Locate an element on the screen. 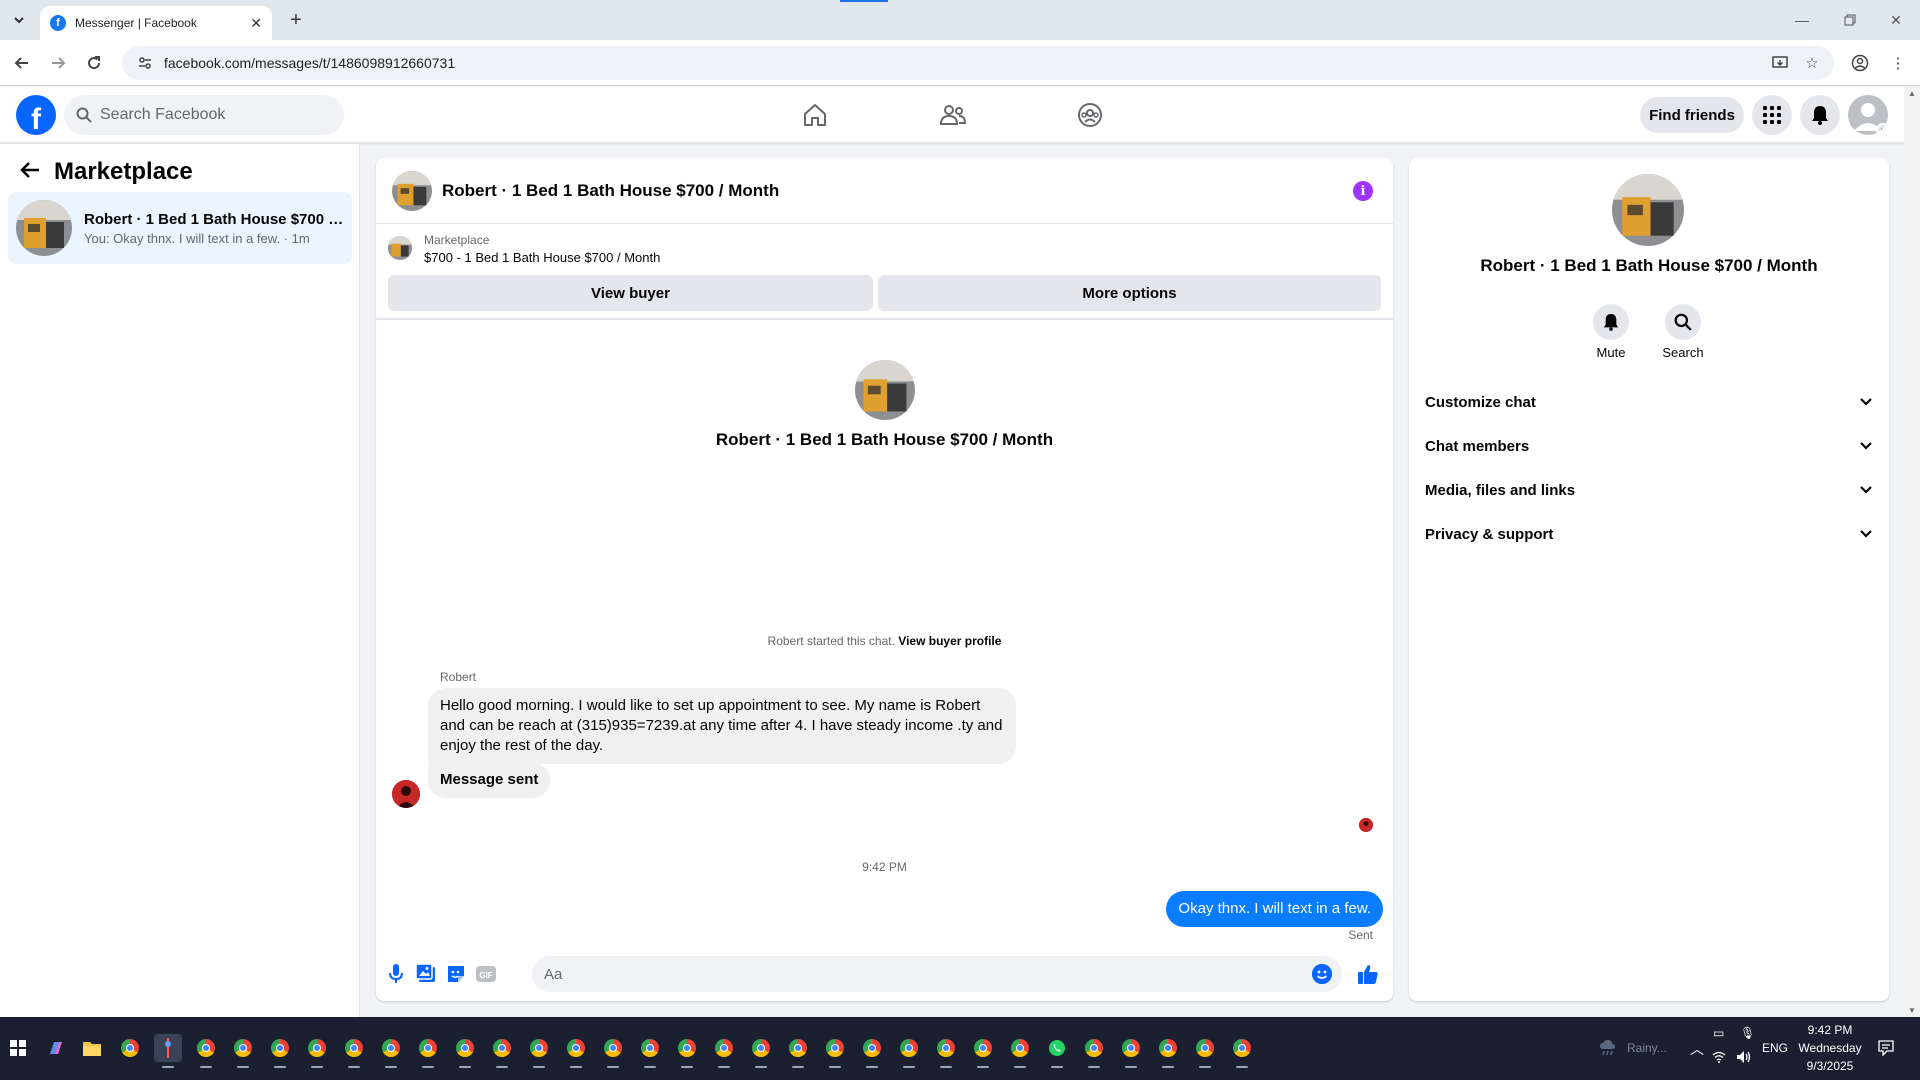 The image size is (1920, 1080). windows-start-icon is located at coordinates (18, 1048).